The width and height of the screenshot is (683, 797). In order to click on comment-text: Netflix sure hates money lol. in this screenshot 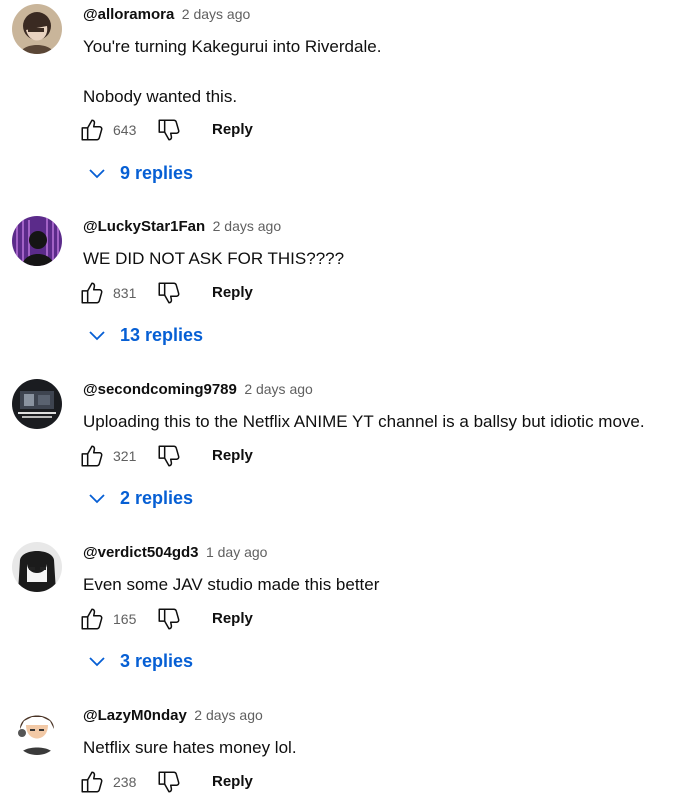, I will do `click(190, 747)`.